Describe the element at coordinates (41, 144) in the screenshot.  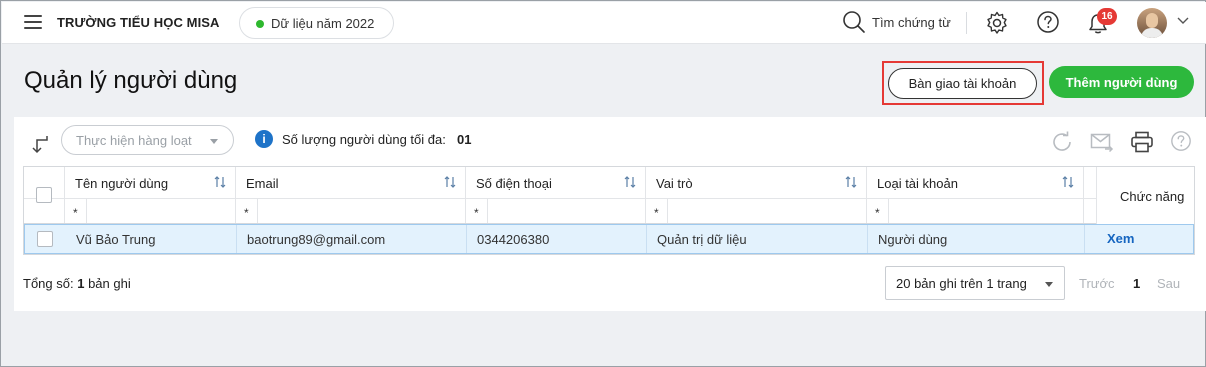
I see `bulk-select-arrow-icon` at that location.